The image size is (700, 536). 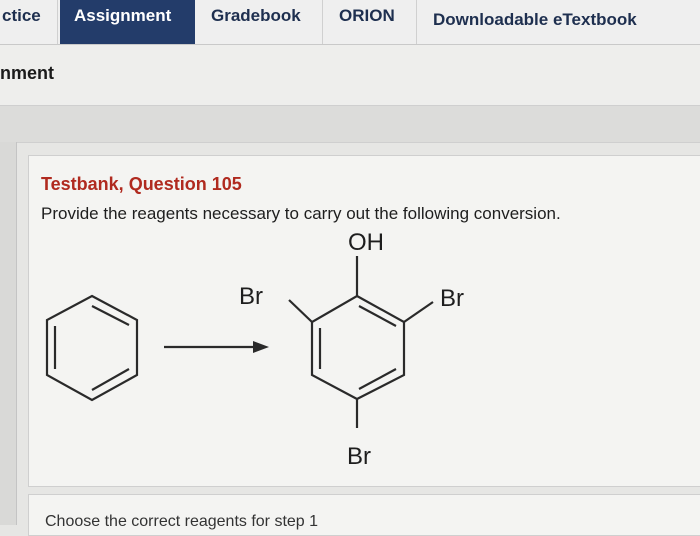 What do you see at coordinates (367, 15) in the screenshot?
I see `tab-label: ORION` at bounding box center [367, 15].